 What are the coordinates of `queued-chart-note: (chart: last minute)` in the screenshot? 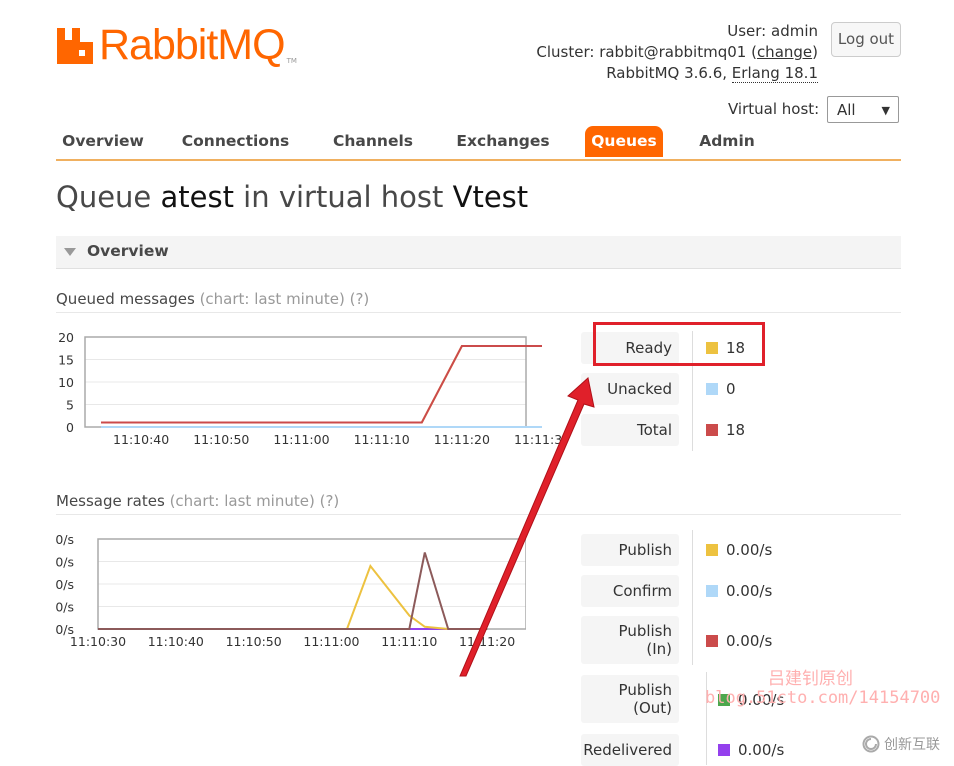 It's located at (272, 299).